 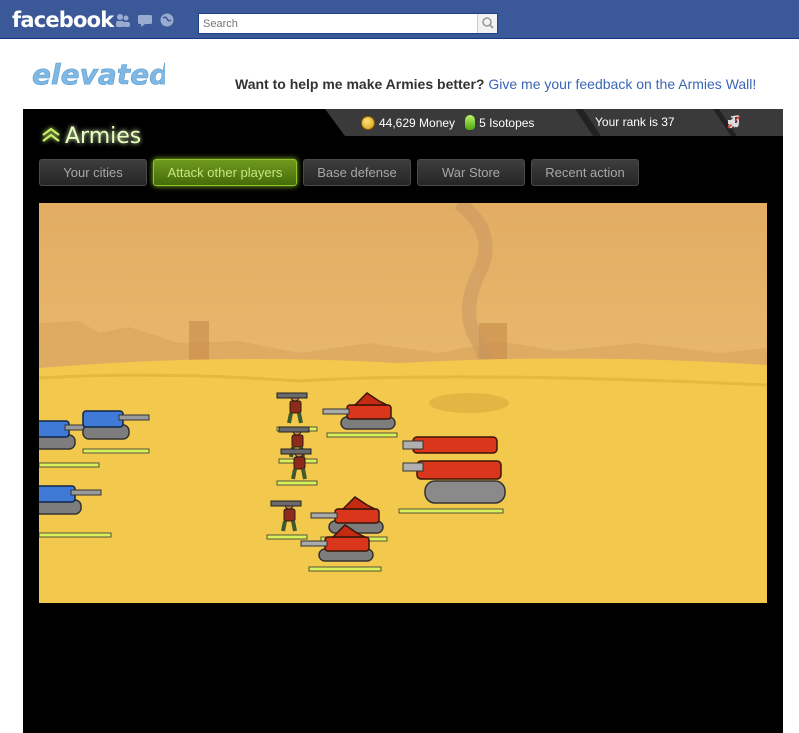 I want to click on search-icon, so click(x=488, y=23).